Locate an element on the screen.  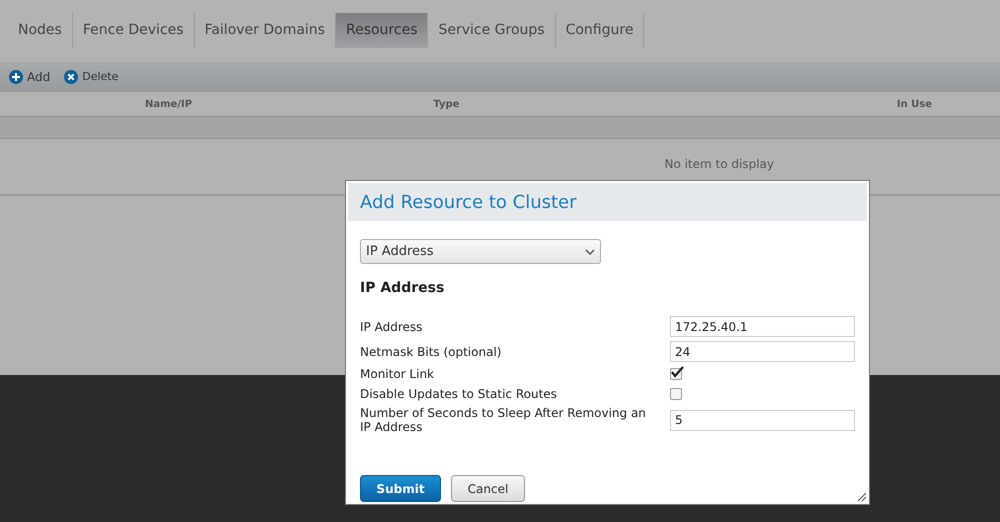
cancel-button: Cancel is located at coordinates (488, 488).